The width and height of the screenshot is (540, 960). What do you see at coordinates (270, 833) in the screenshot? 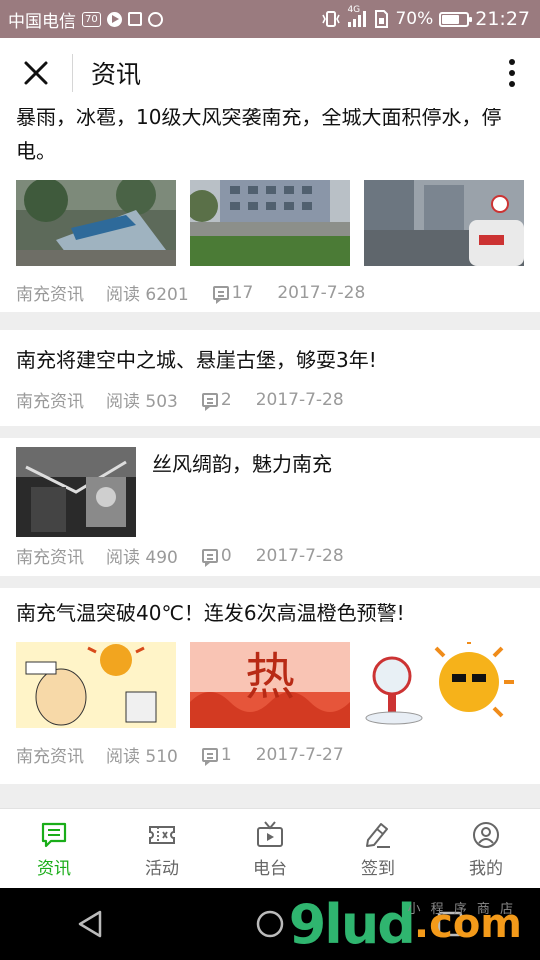
I see `radio-tv-icon` at bounding box center [270, 833].